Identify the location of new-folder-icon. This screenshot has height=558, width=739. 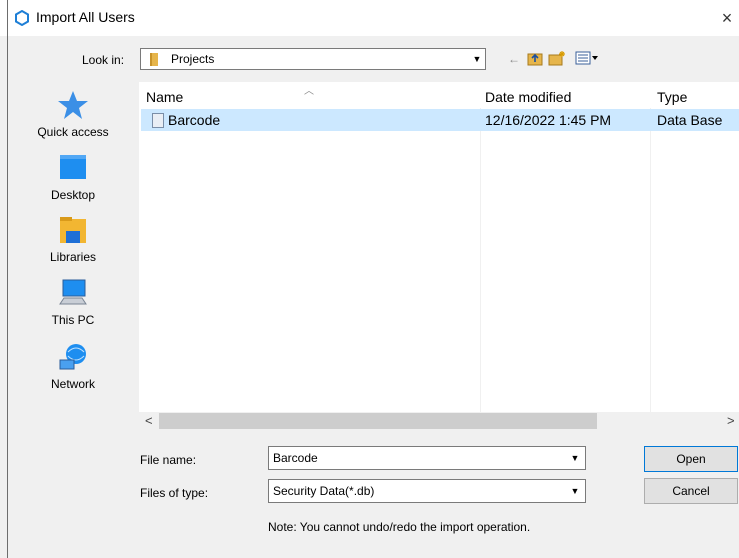
(557, 59).